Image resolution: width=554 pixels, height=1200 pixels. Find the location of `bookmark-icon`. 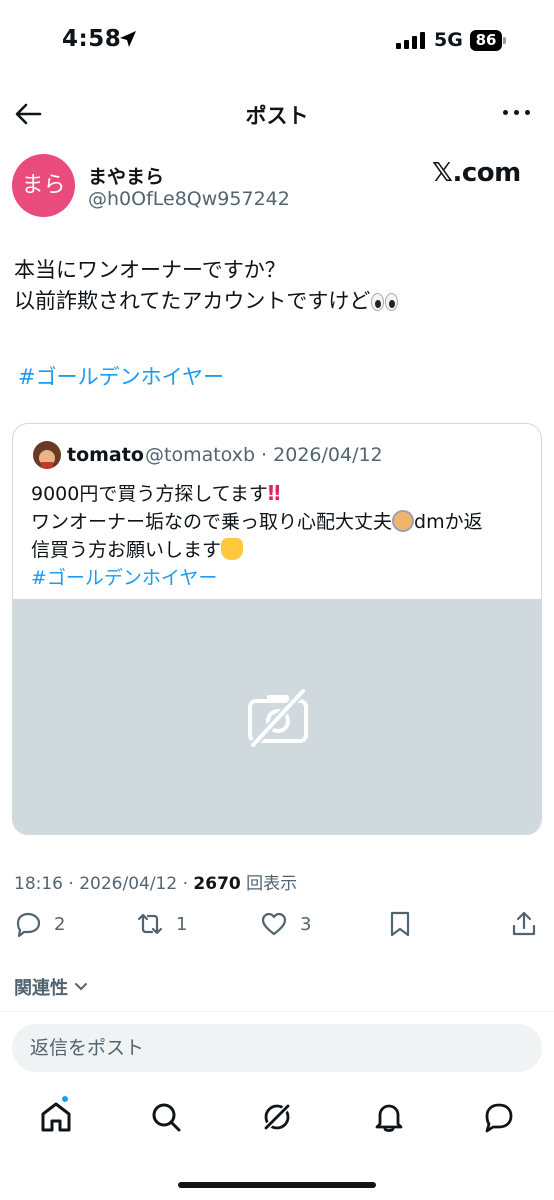

bookmark-icon is located at coordinates (400, 924).